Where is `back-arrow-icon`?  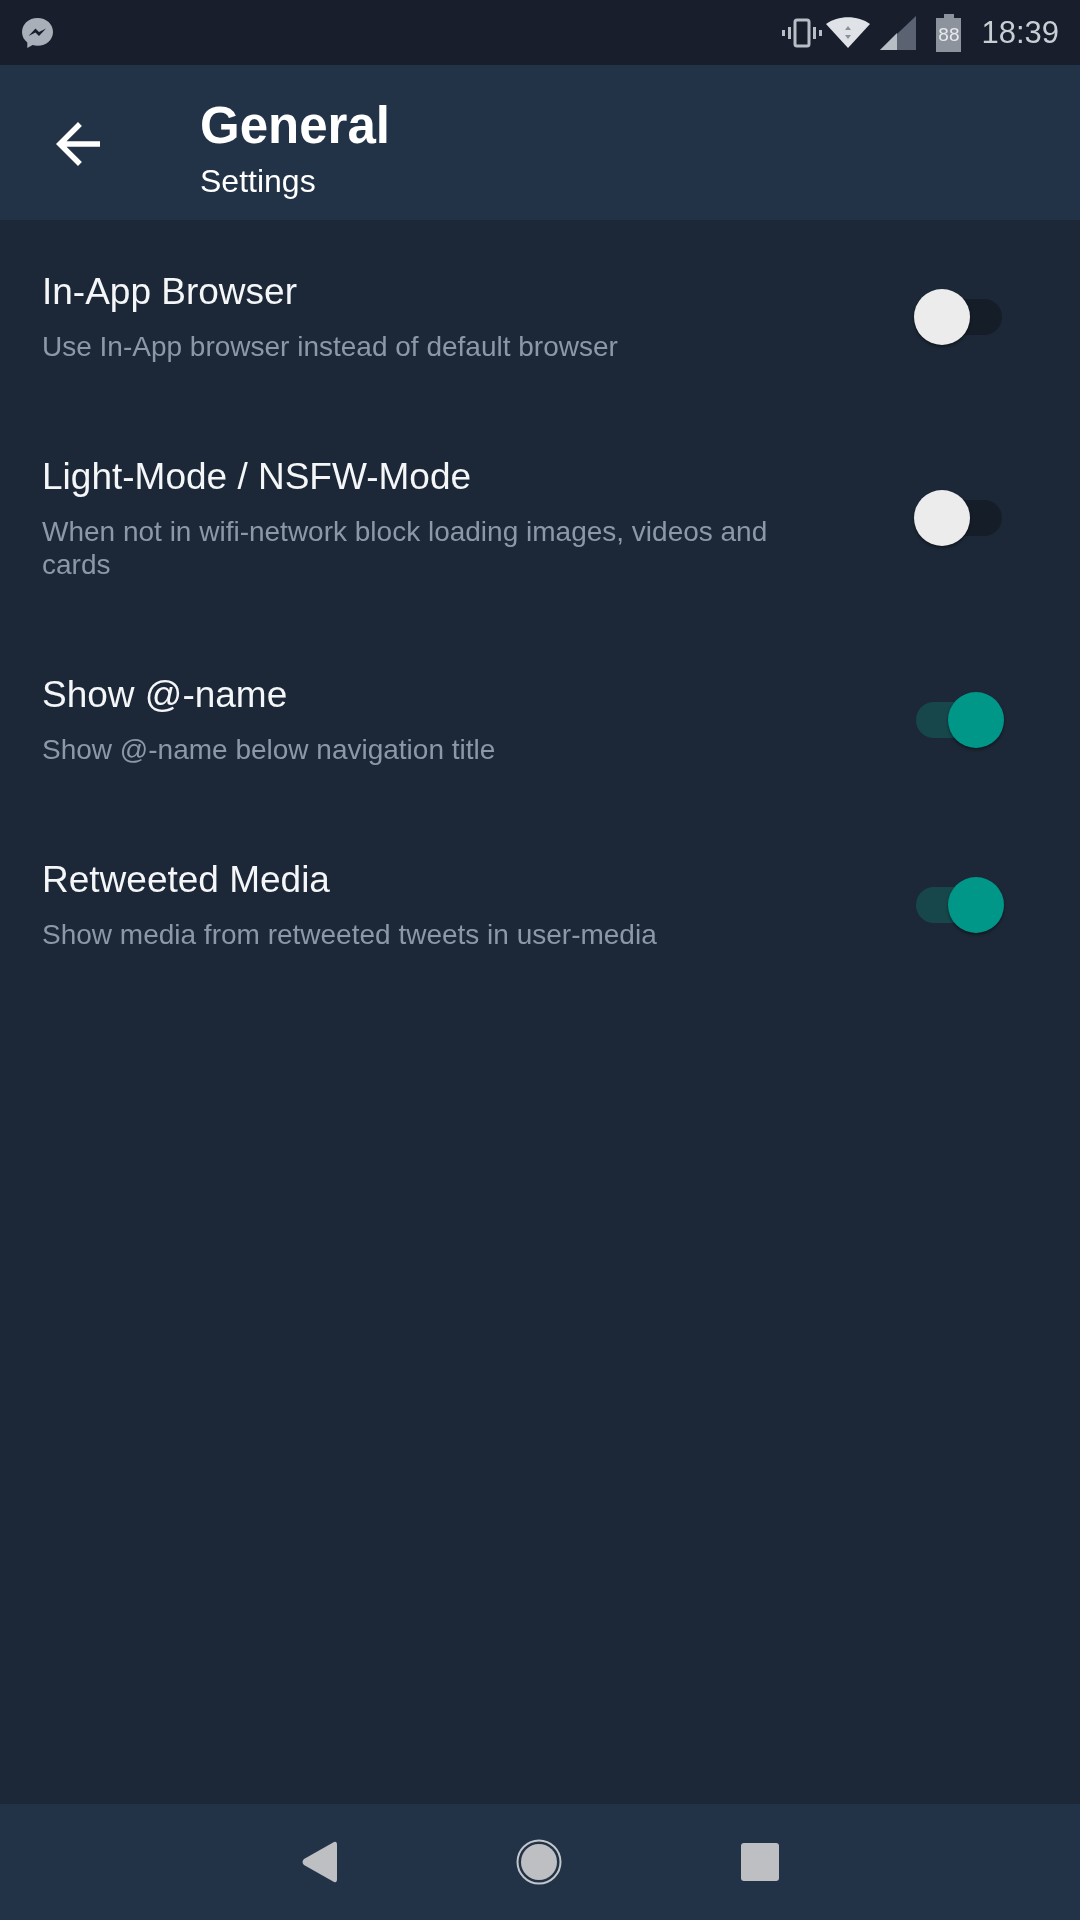
back-arrow-icon is located at coordinates (78, 144).